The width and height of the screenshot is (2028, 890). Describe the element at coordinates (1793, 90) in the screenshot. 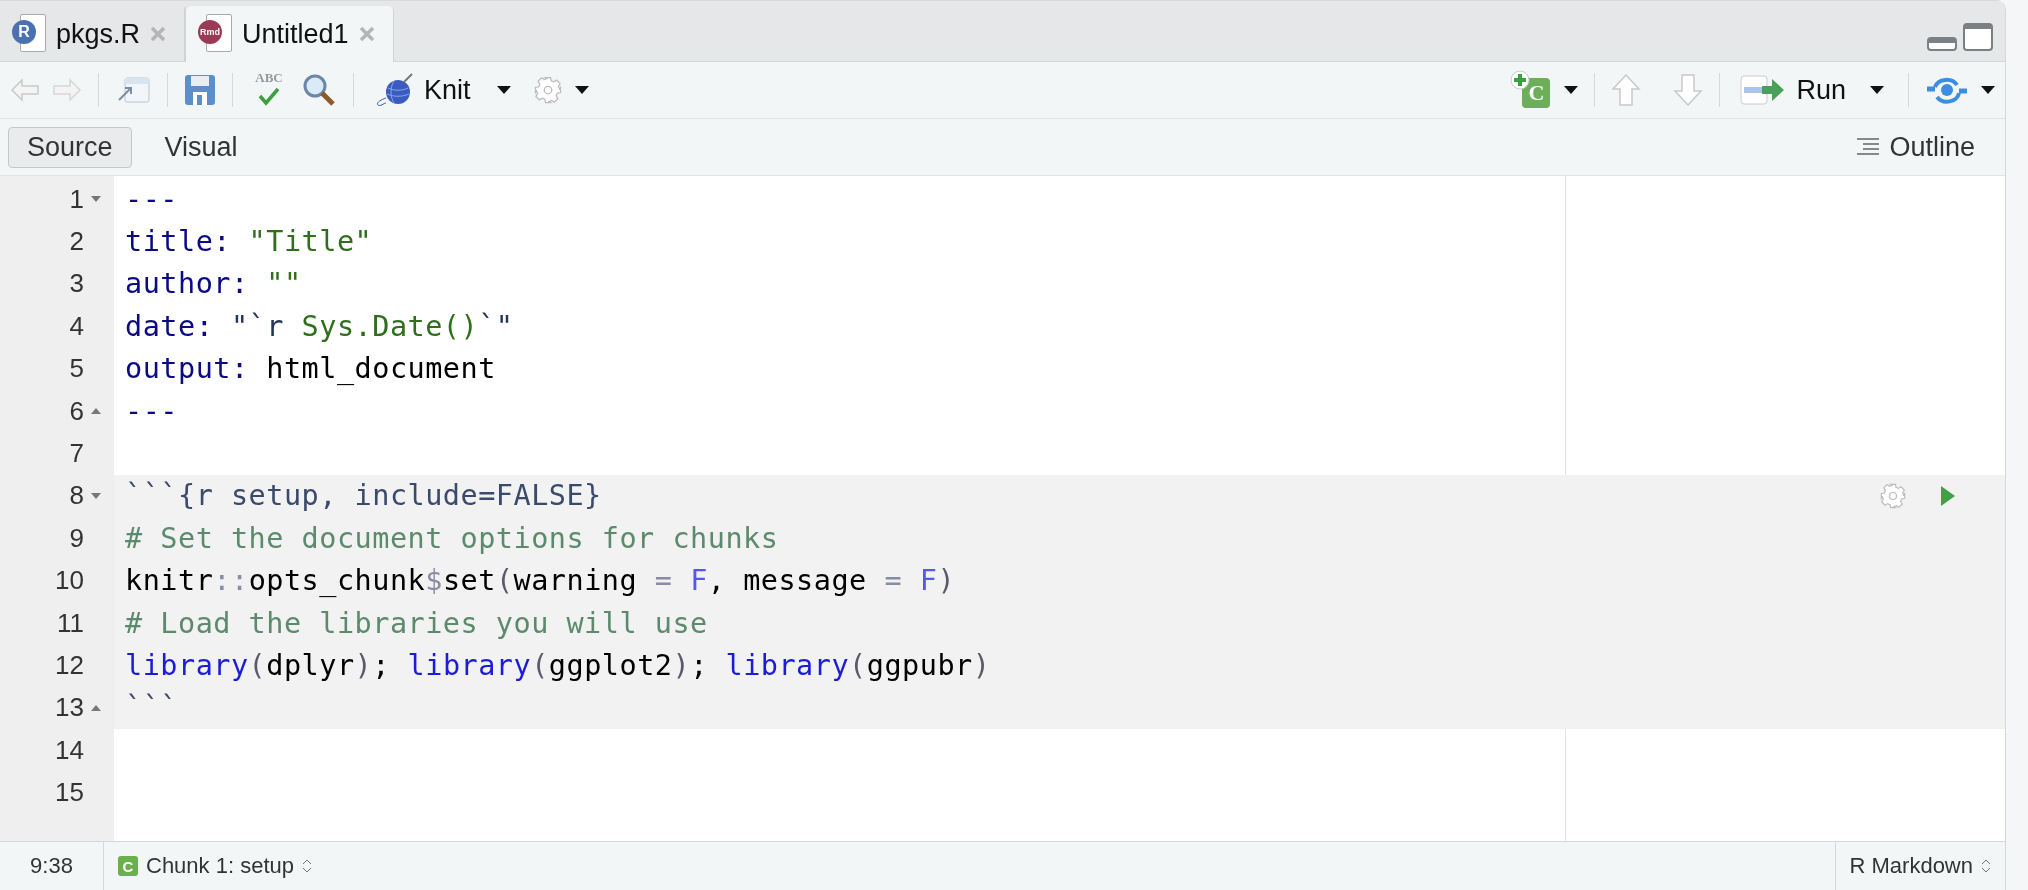

I see `run-button: Run` at that location.